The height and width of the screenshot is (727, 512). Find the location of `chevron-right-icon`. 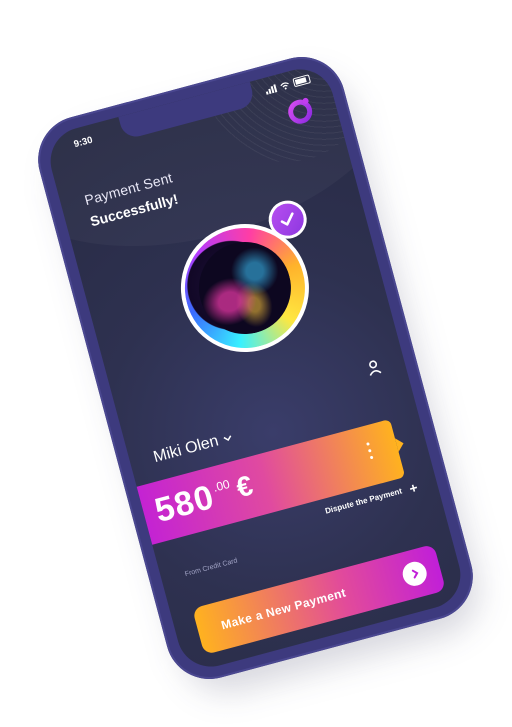

chevron-right-icon is located at coordinates (414, 574).